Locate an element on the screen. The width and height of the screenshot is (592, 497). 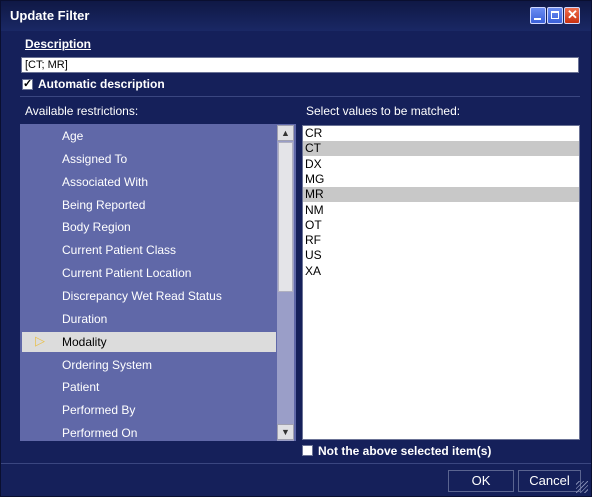
maximize-button is located at coordinates (555, 15).